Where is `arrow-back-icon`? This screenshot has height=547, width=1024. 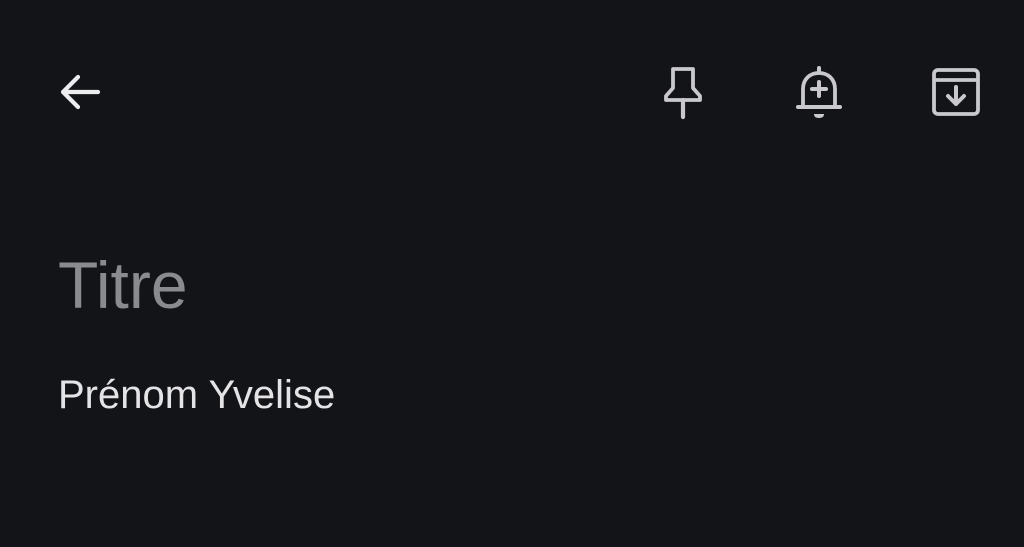
arrow-back-icon is located at coordinates (80, 92).